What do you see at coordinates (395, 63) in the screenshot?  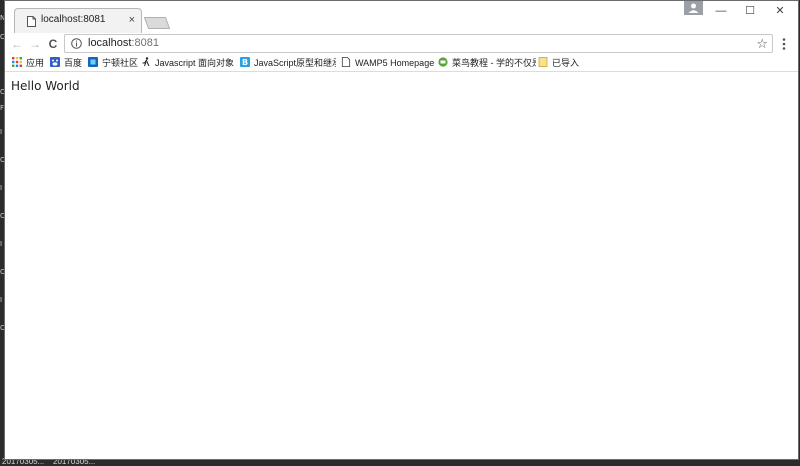 I see `bookmark-label: WAMP5 Homepage` at bounding box center [395, 63].